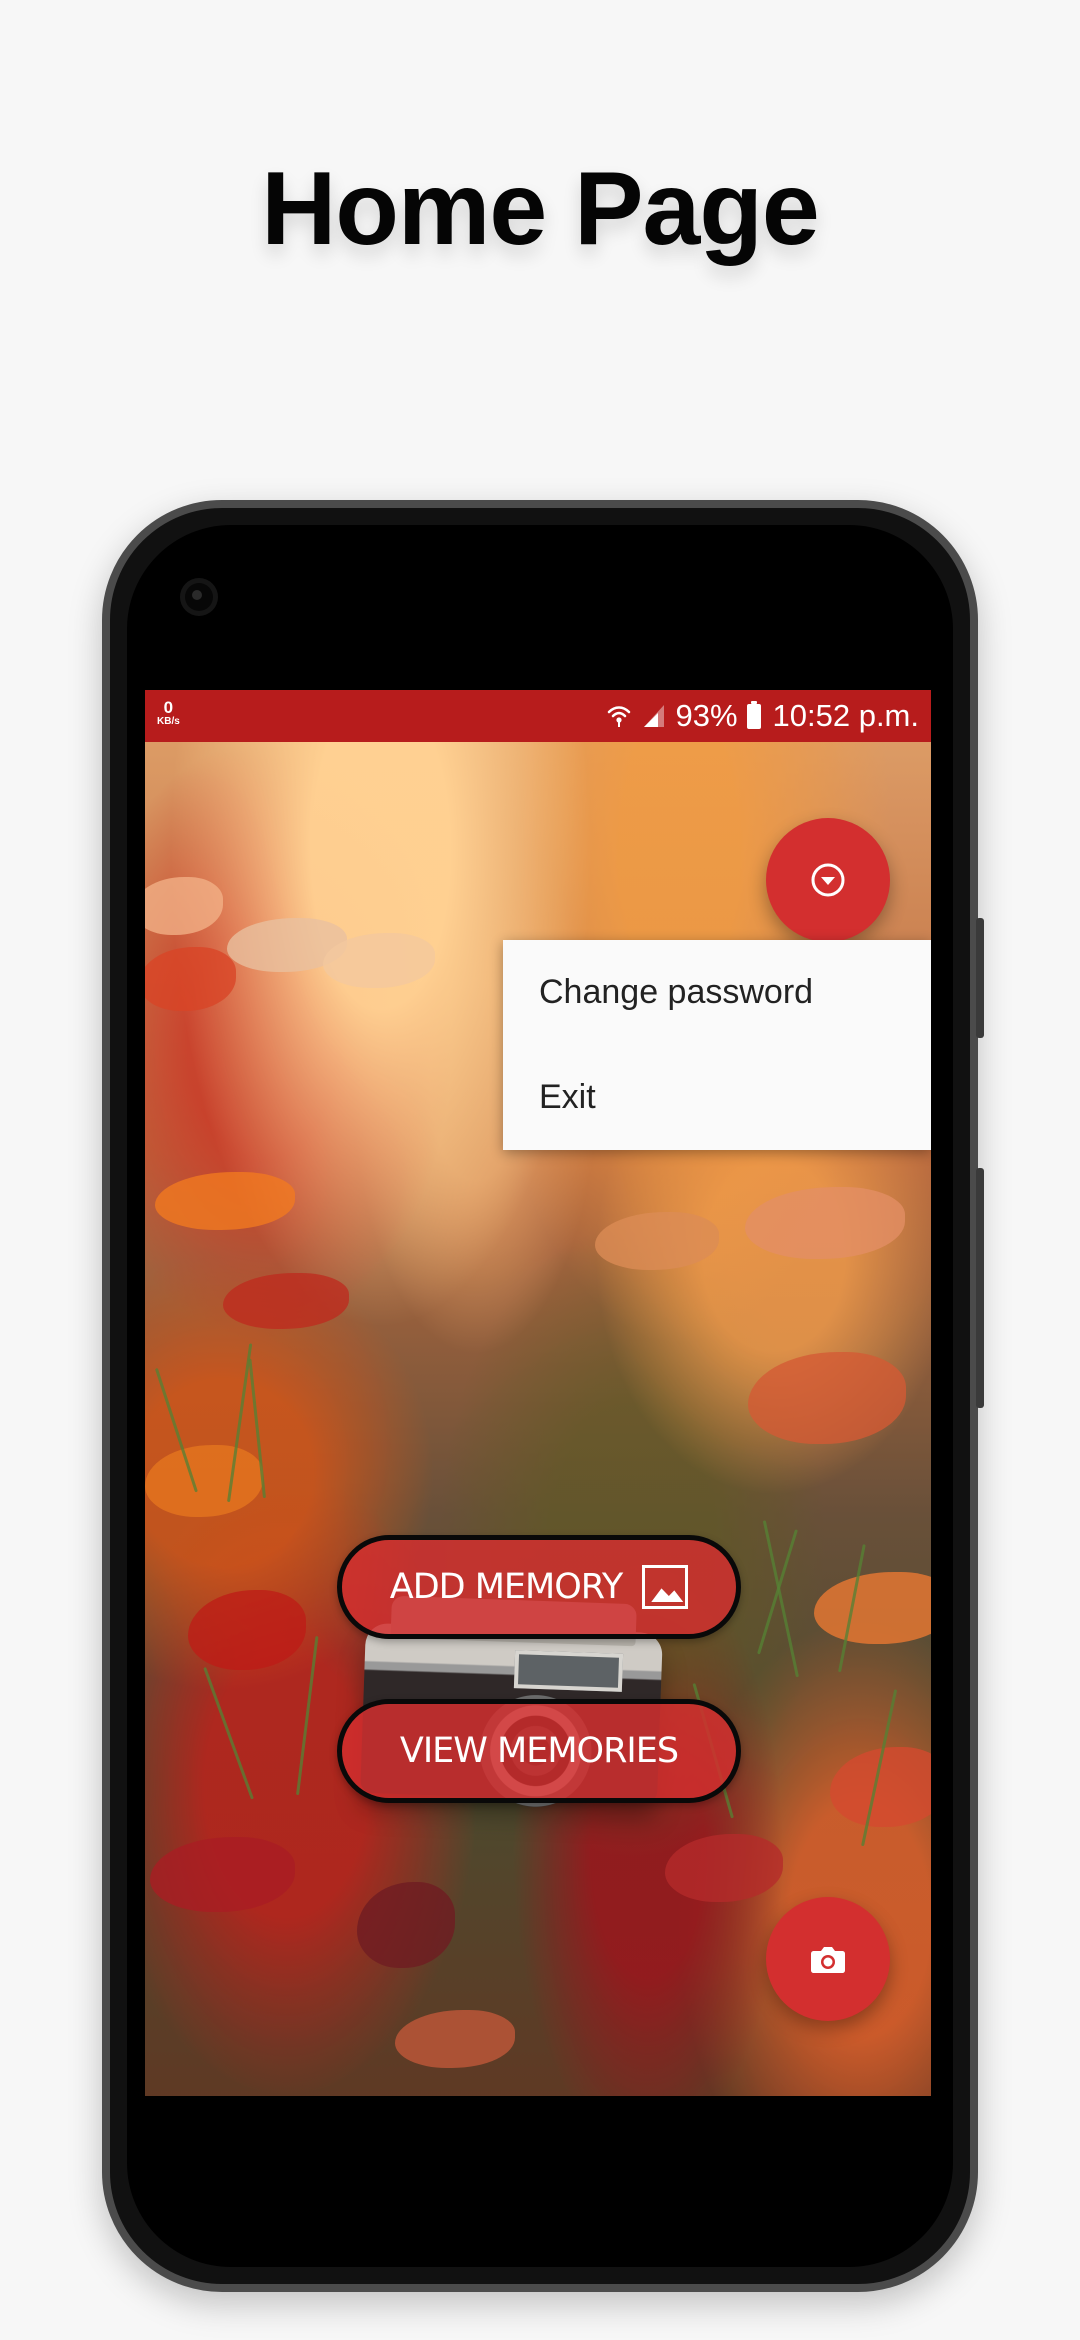 This screenshot has height=2340, width=1080. I want to click on battery-icon, so click(753, 714).